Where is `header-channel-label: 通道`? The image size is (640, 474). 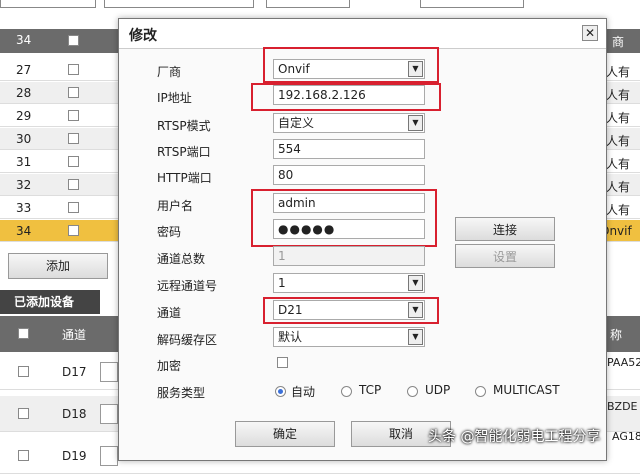 header-channel-label: 通道 is located at coordinates (74, 335).